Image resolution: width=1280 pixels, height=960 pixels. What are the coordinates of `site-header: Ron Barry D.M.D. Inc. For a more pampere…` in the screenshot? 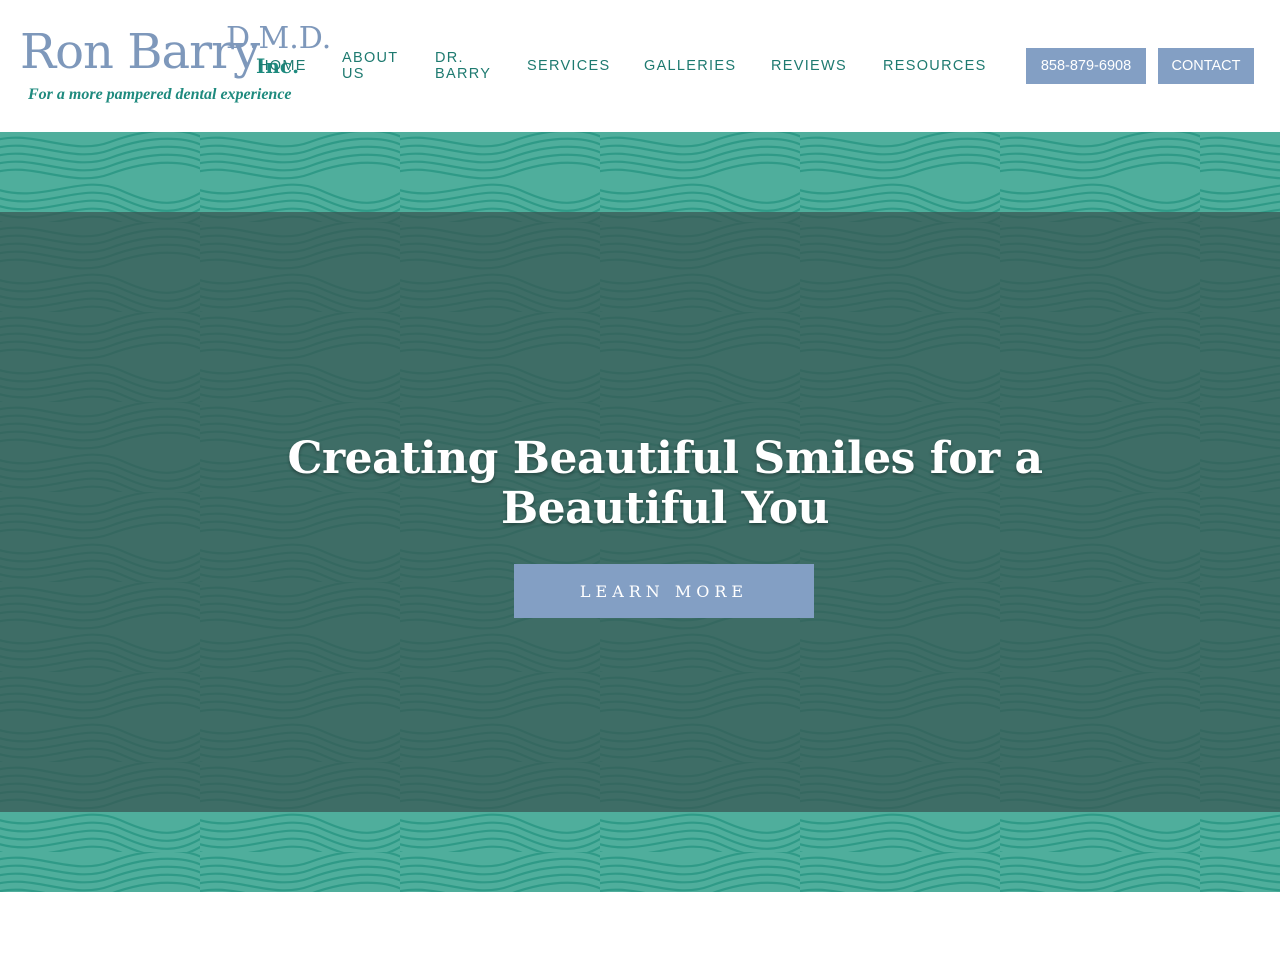 It's located at (640, 66).